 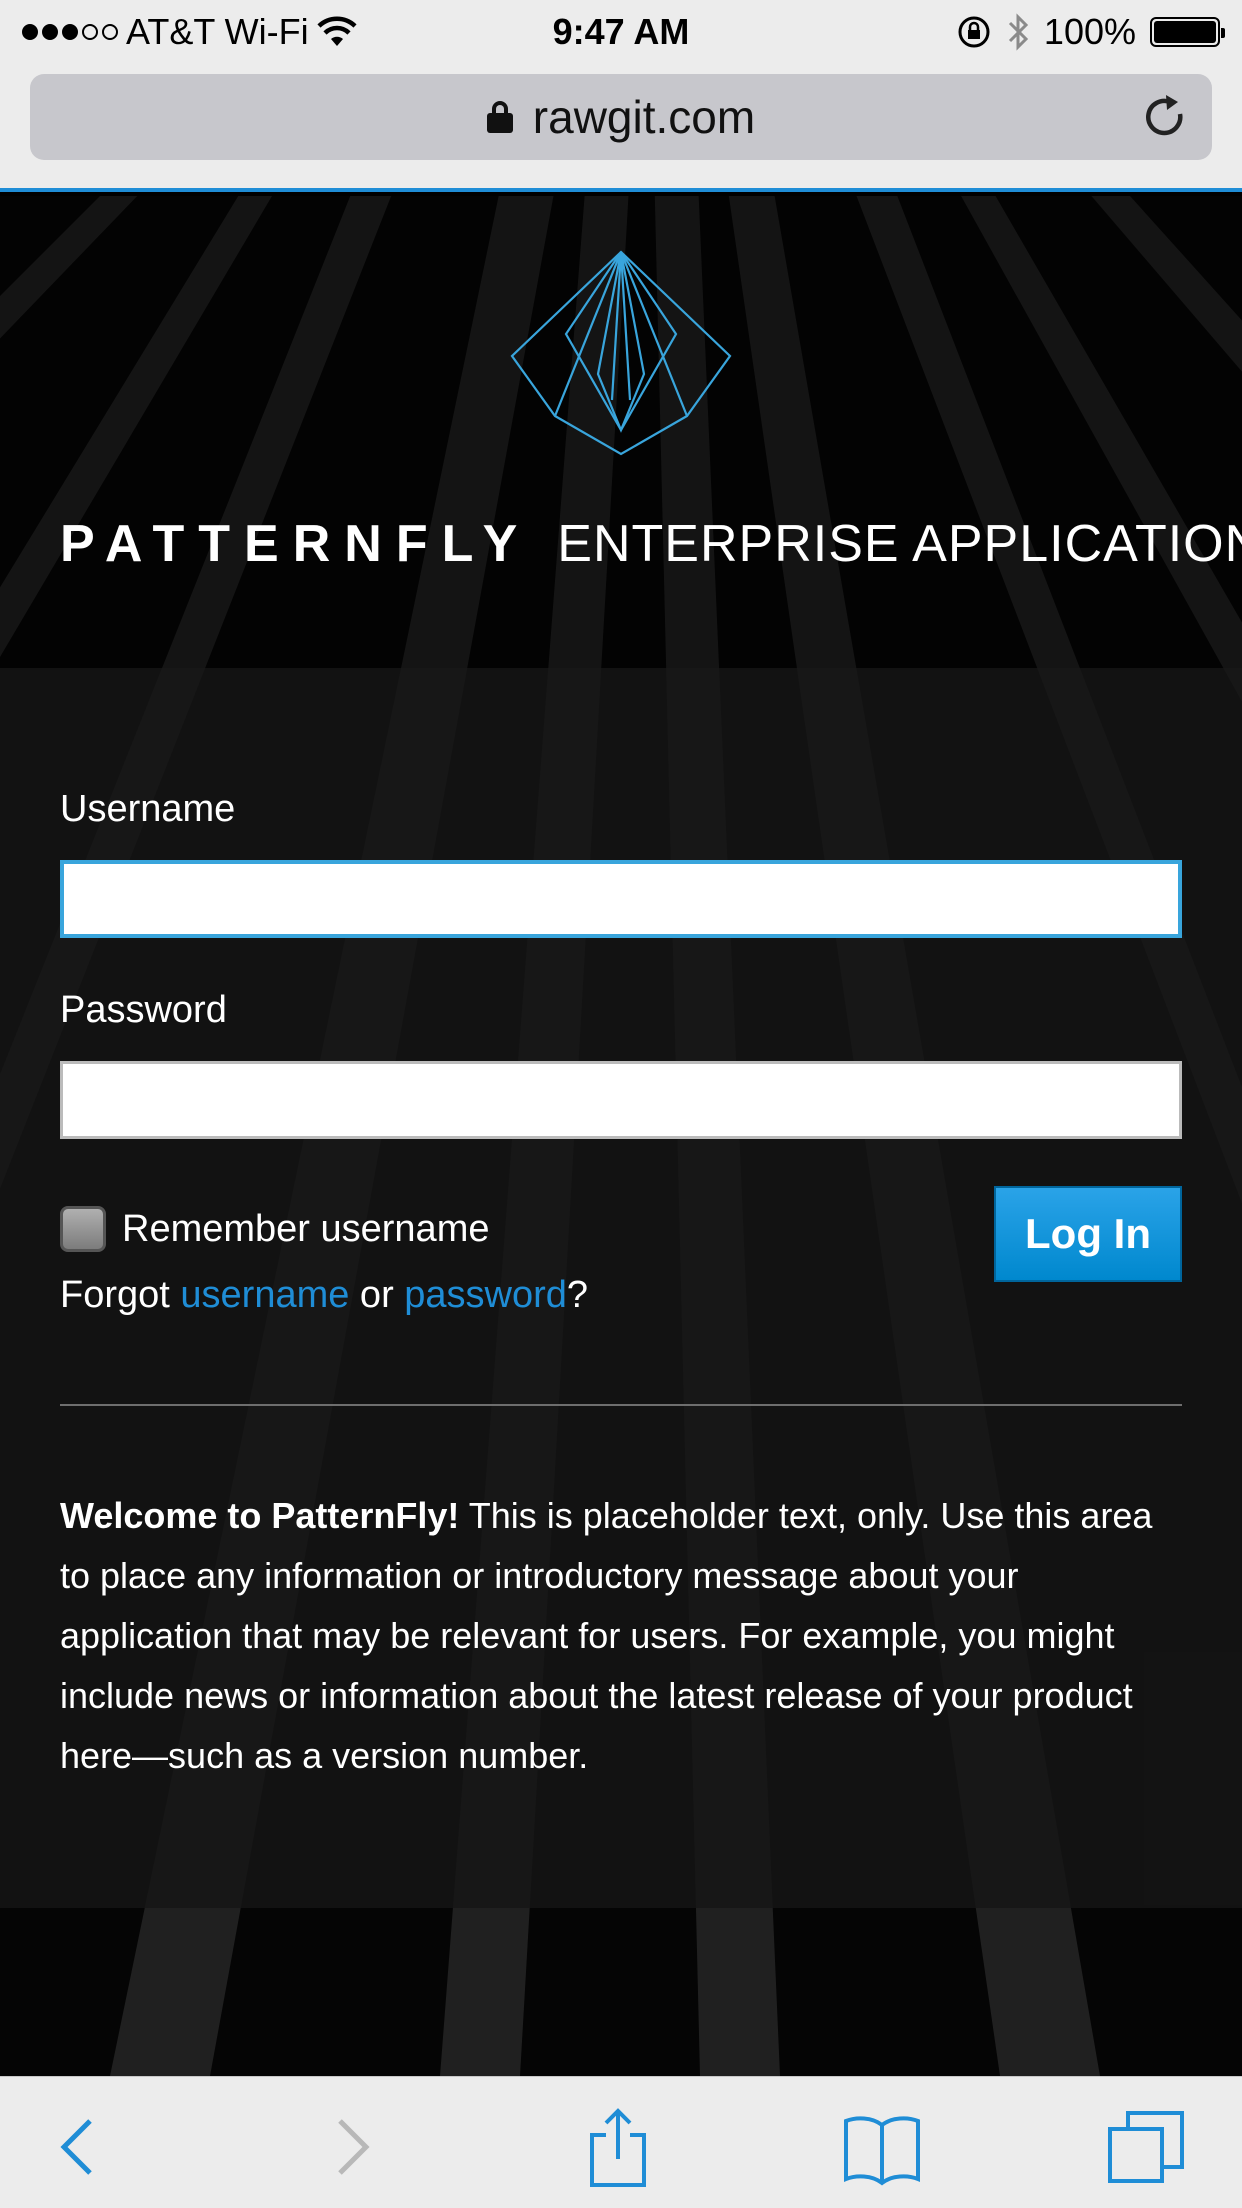 What do you see at coordinates (882, 2147) in the screenshot?
I see `bookmarks-icon` at bounding box center [882, 2147].